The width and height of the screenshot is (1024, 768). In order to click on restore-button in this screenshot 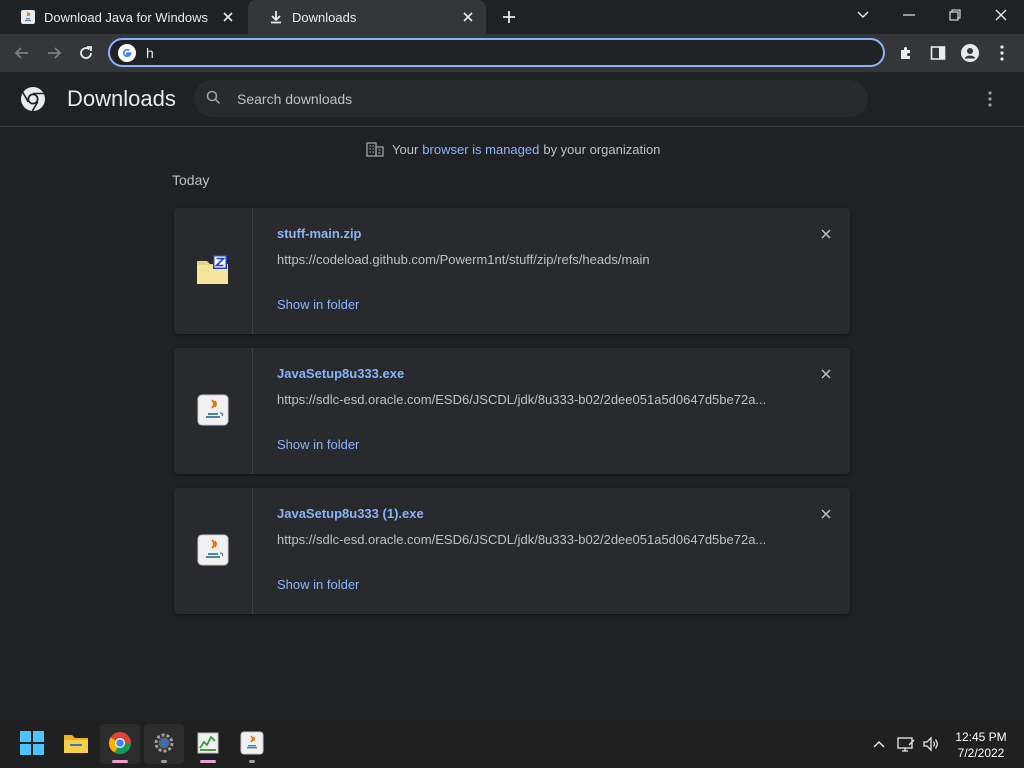, I will do `click(955, 15)`.